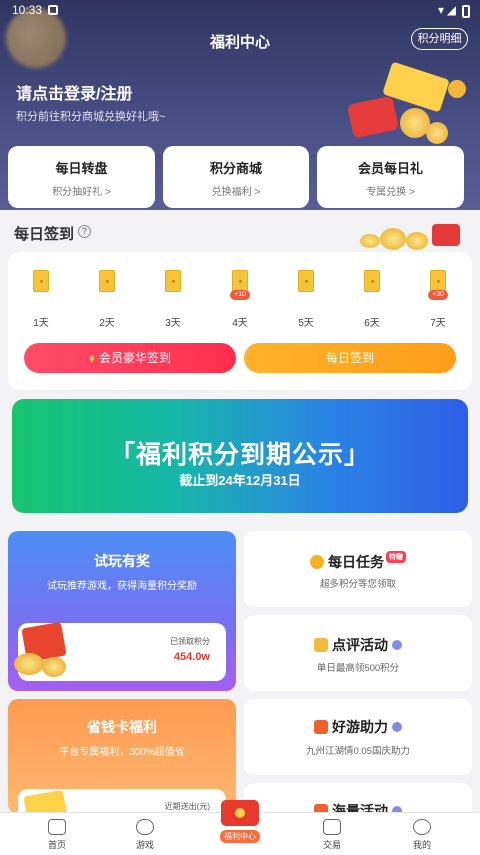 Image resolution: width=480 pixels, height=855 pixels. Describe the element at coordinates (466, 11) in the screenshot. I see `battery-icon` at that location.